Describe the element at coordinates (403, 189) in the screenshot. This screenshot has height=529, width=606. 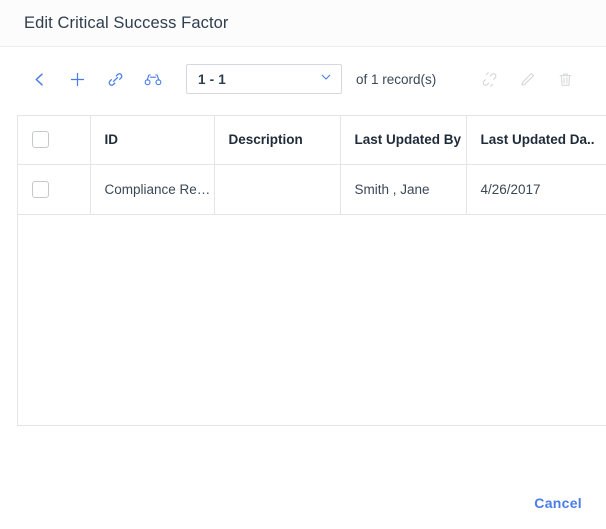
I see `cell-last-updated-by: Smith , Jane` at that location.